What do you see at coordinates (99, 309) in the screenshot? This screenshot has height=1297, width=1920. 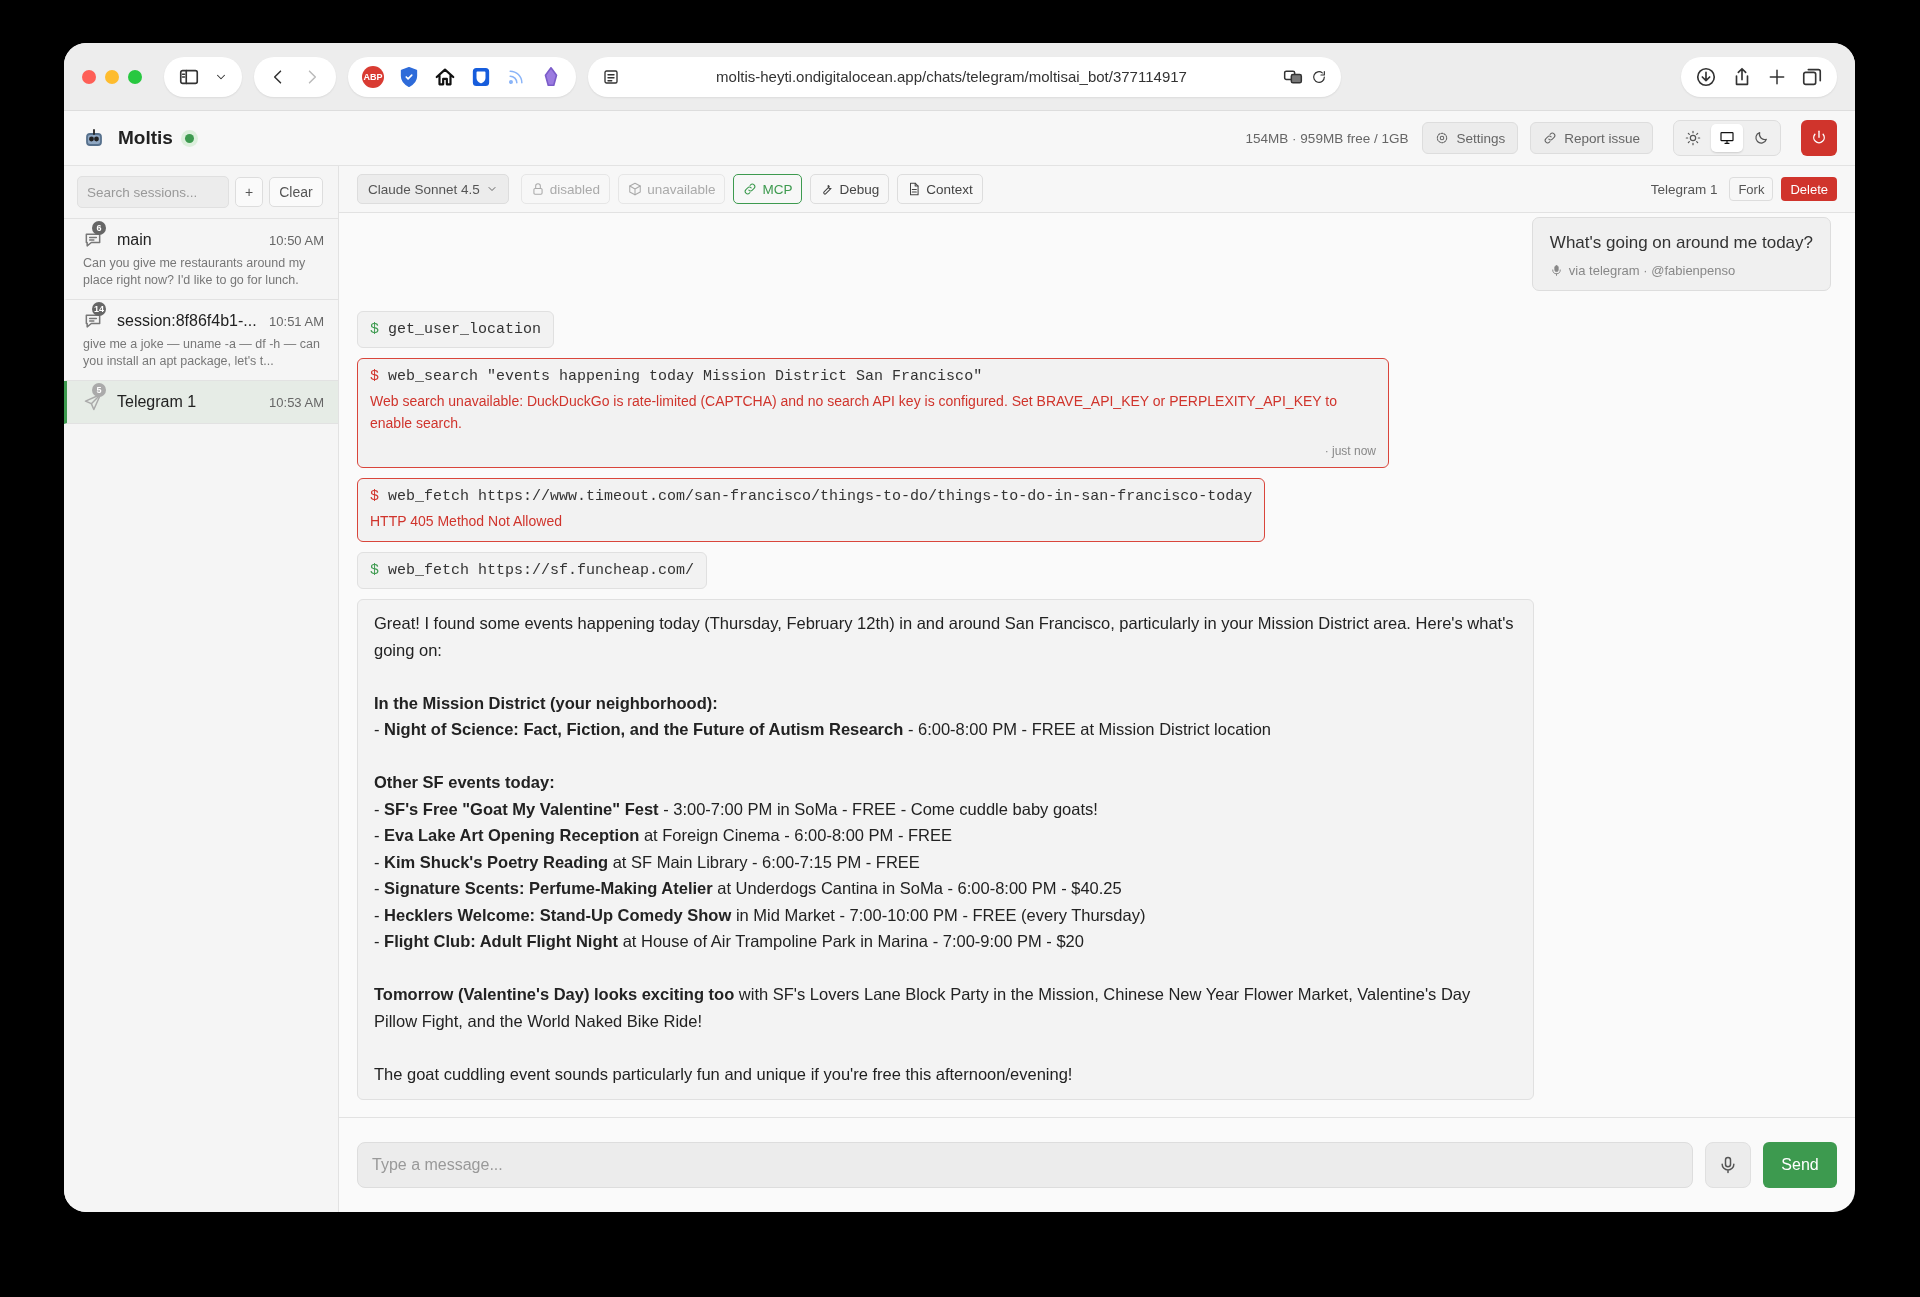 I see `count-badge: 14` at bounding box center [99, 309].